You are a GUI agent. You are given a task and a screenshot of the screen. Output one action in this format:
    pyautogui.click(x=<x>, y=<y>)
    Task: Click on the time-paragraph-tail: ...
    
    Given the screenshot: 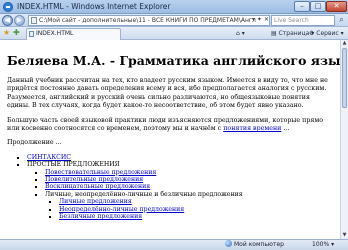 What is the action you would take?
    pyautogui.click(x=286, y=129)
    